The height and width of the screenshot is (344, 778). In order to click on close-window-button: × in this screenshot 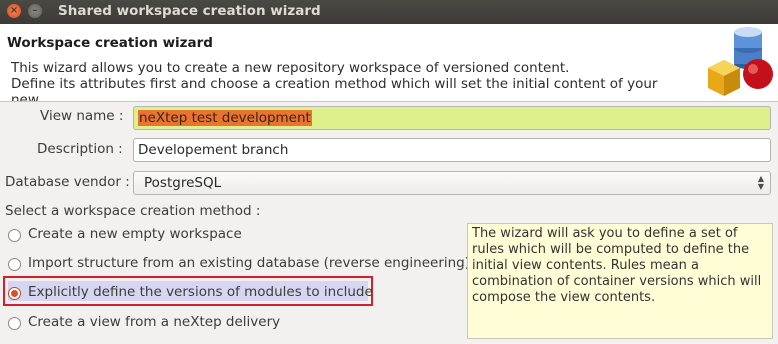, I will do `click(14, 11)`.